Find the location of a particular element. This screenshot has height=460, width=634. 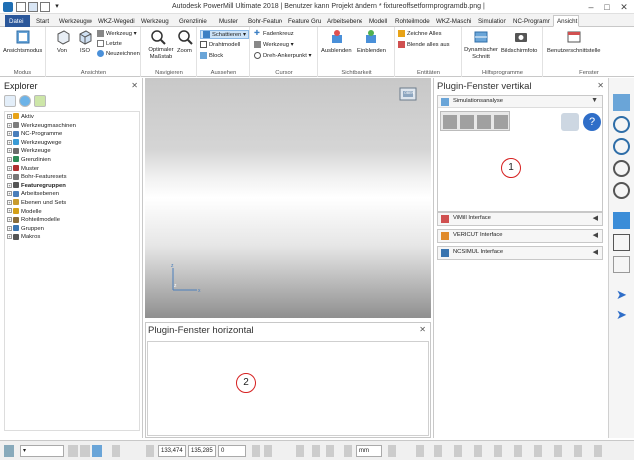

schattieren-button: Schattieren ▾ is located at coordinates (224, 35).